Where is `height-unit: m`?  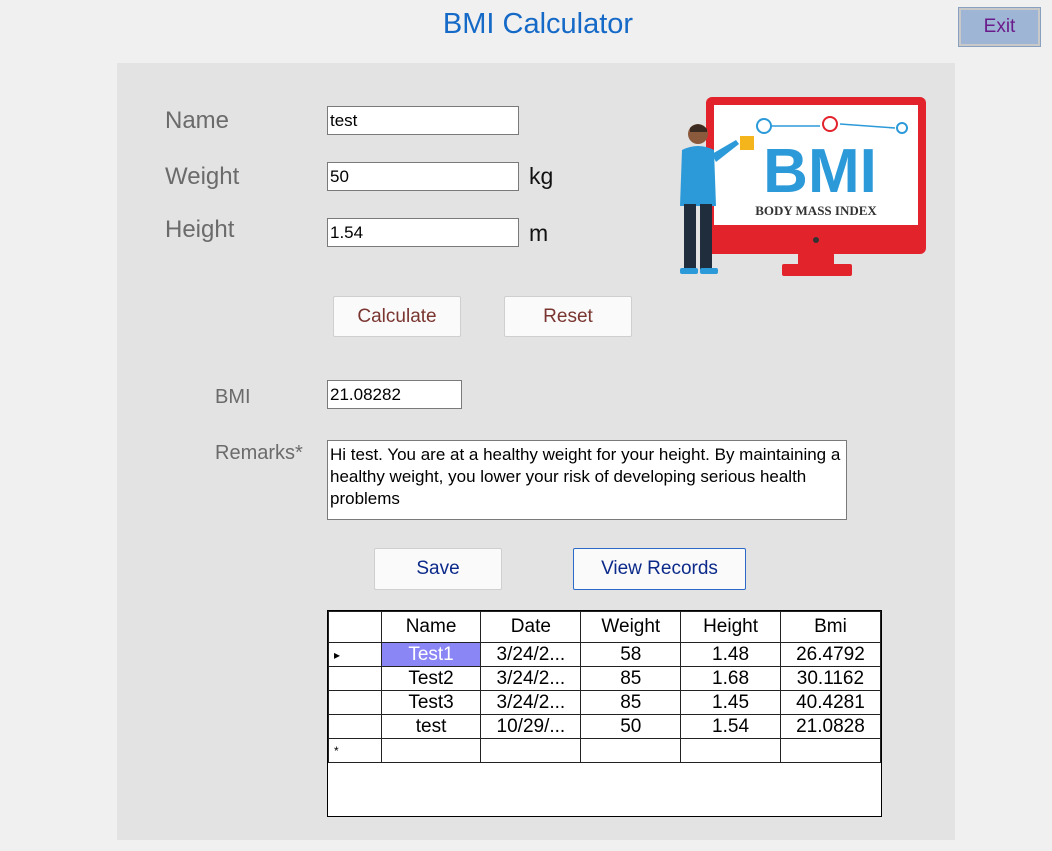
height-unit: m is located at coordinates (539, 233).